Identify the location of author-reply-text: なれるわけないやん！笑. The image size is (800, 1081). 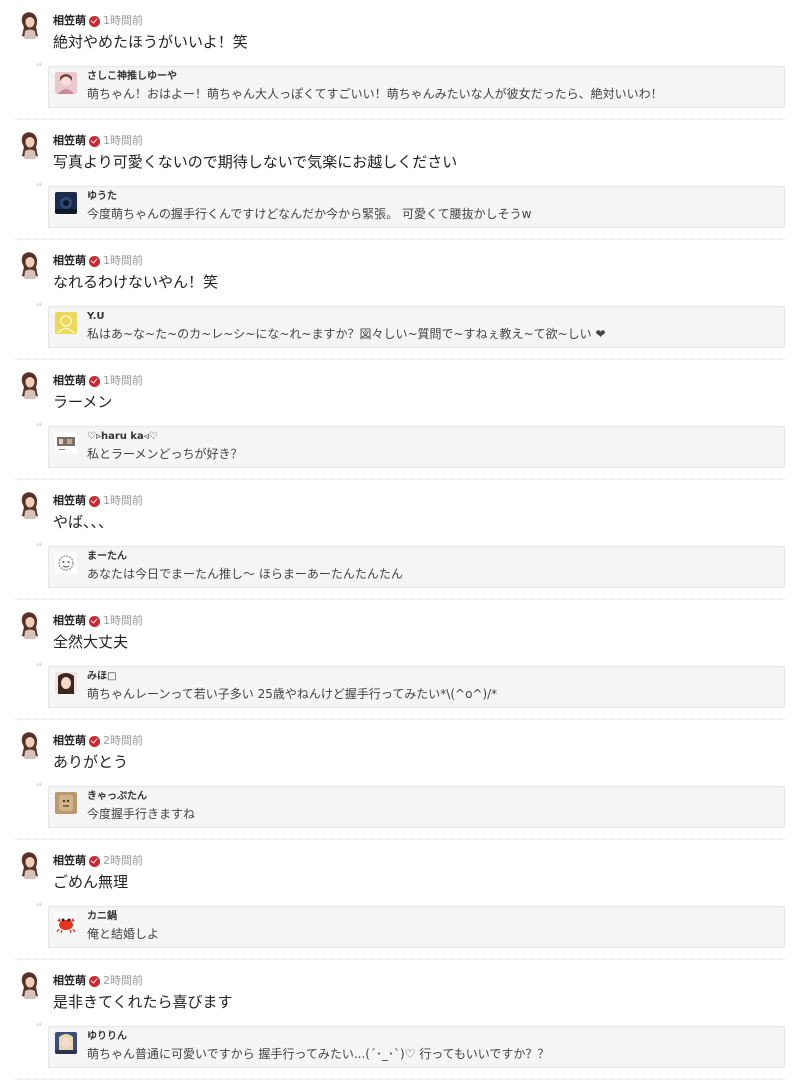
(136, 282).